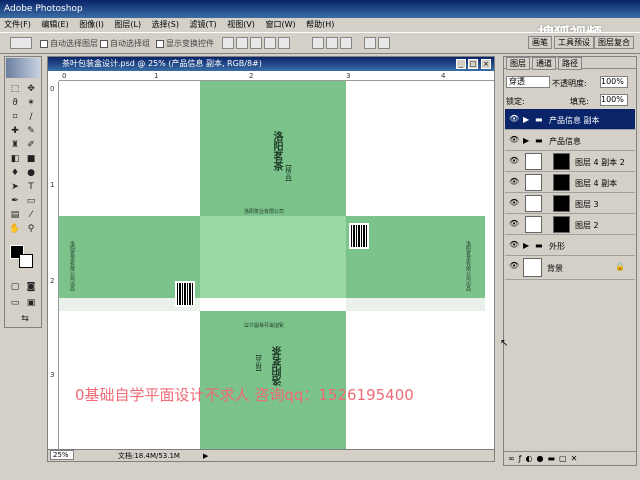 The width and height of the screenshot is (640, 480). What do you see at coordinates (31, 117) in the screenshot?
I see `slice-tool-icon: ∕` at bounding box center [31, 117].